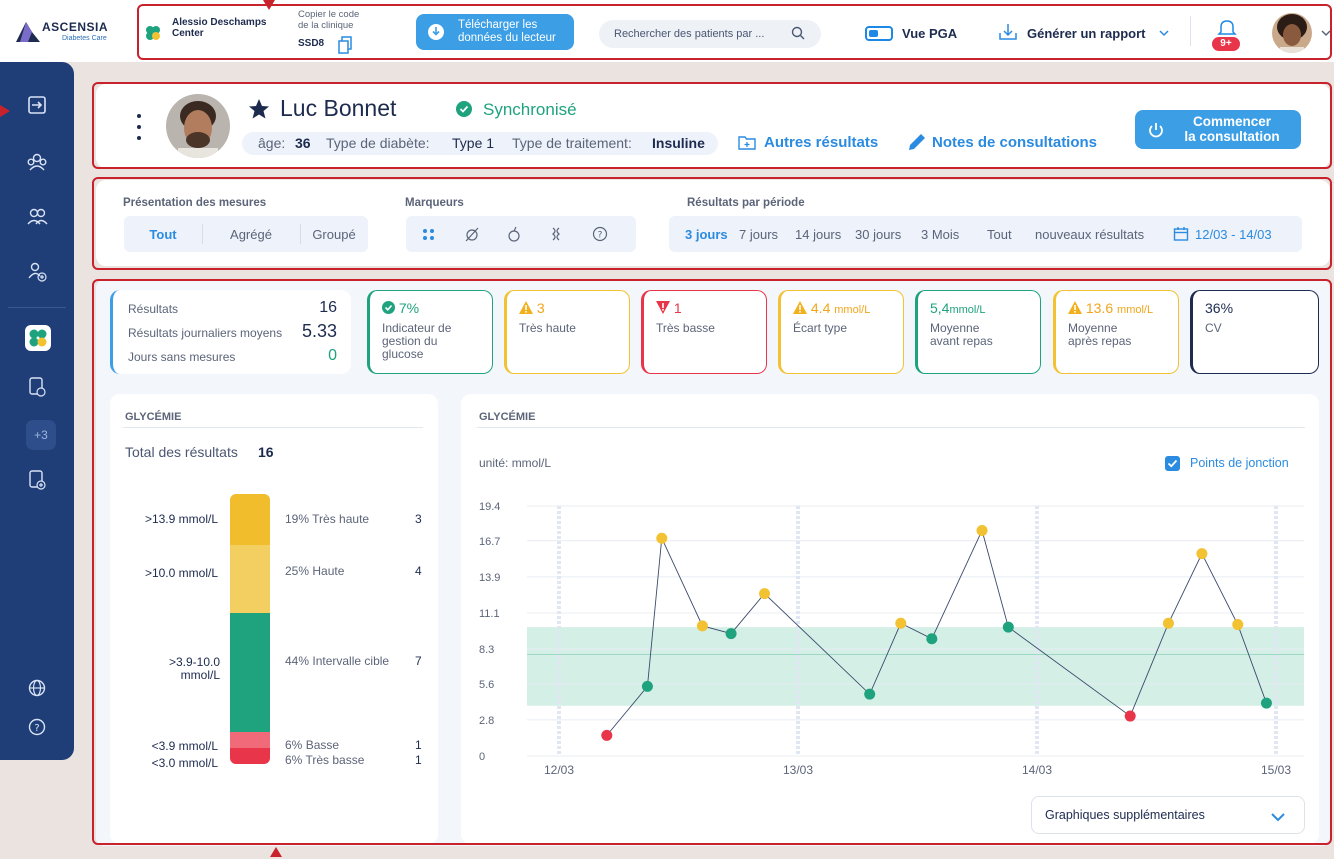  I want to click on start-consultation-button: Commencer la consultation, so click(1218, 129).